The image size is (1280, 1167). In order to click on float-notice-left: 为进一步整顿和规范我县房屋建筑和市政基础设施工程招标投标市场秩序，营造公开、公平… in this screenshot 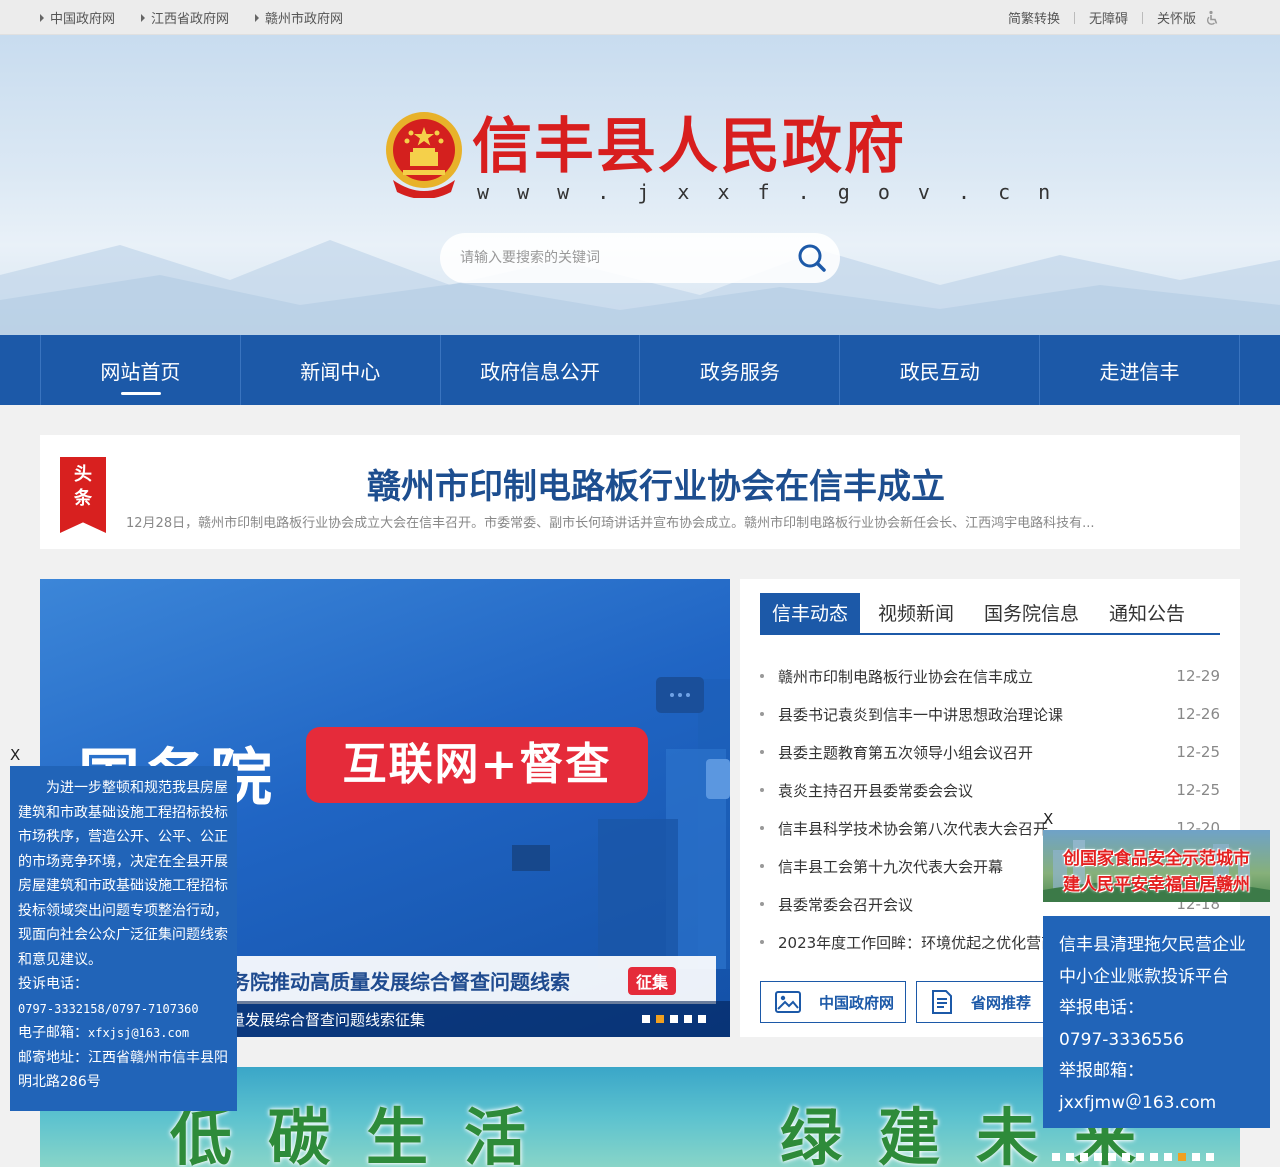, I will do `click(123, 938)`.